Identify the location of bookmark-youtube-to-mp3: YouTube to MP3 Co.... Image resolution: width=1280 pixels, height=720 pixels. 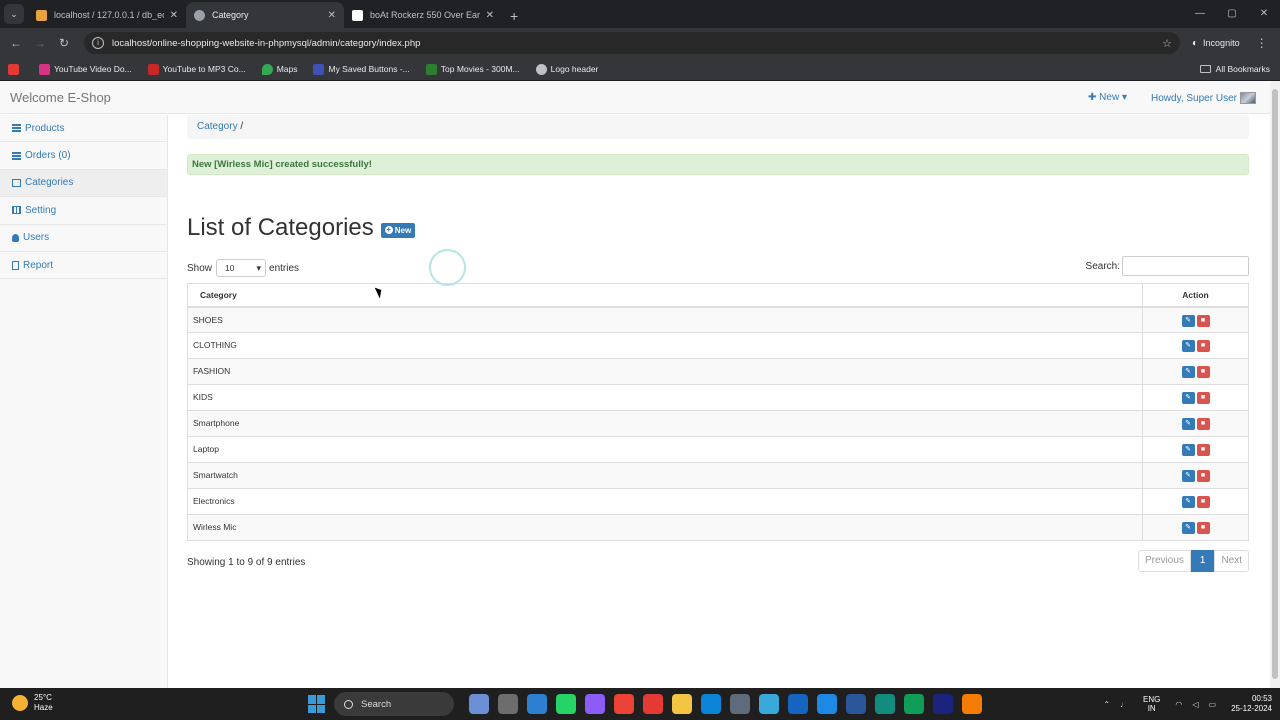
(196, 69).